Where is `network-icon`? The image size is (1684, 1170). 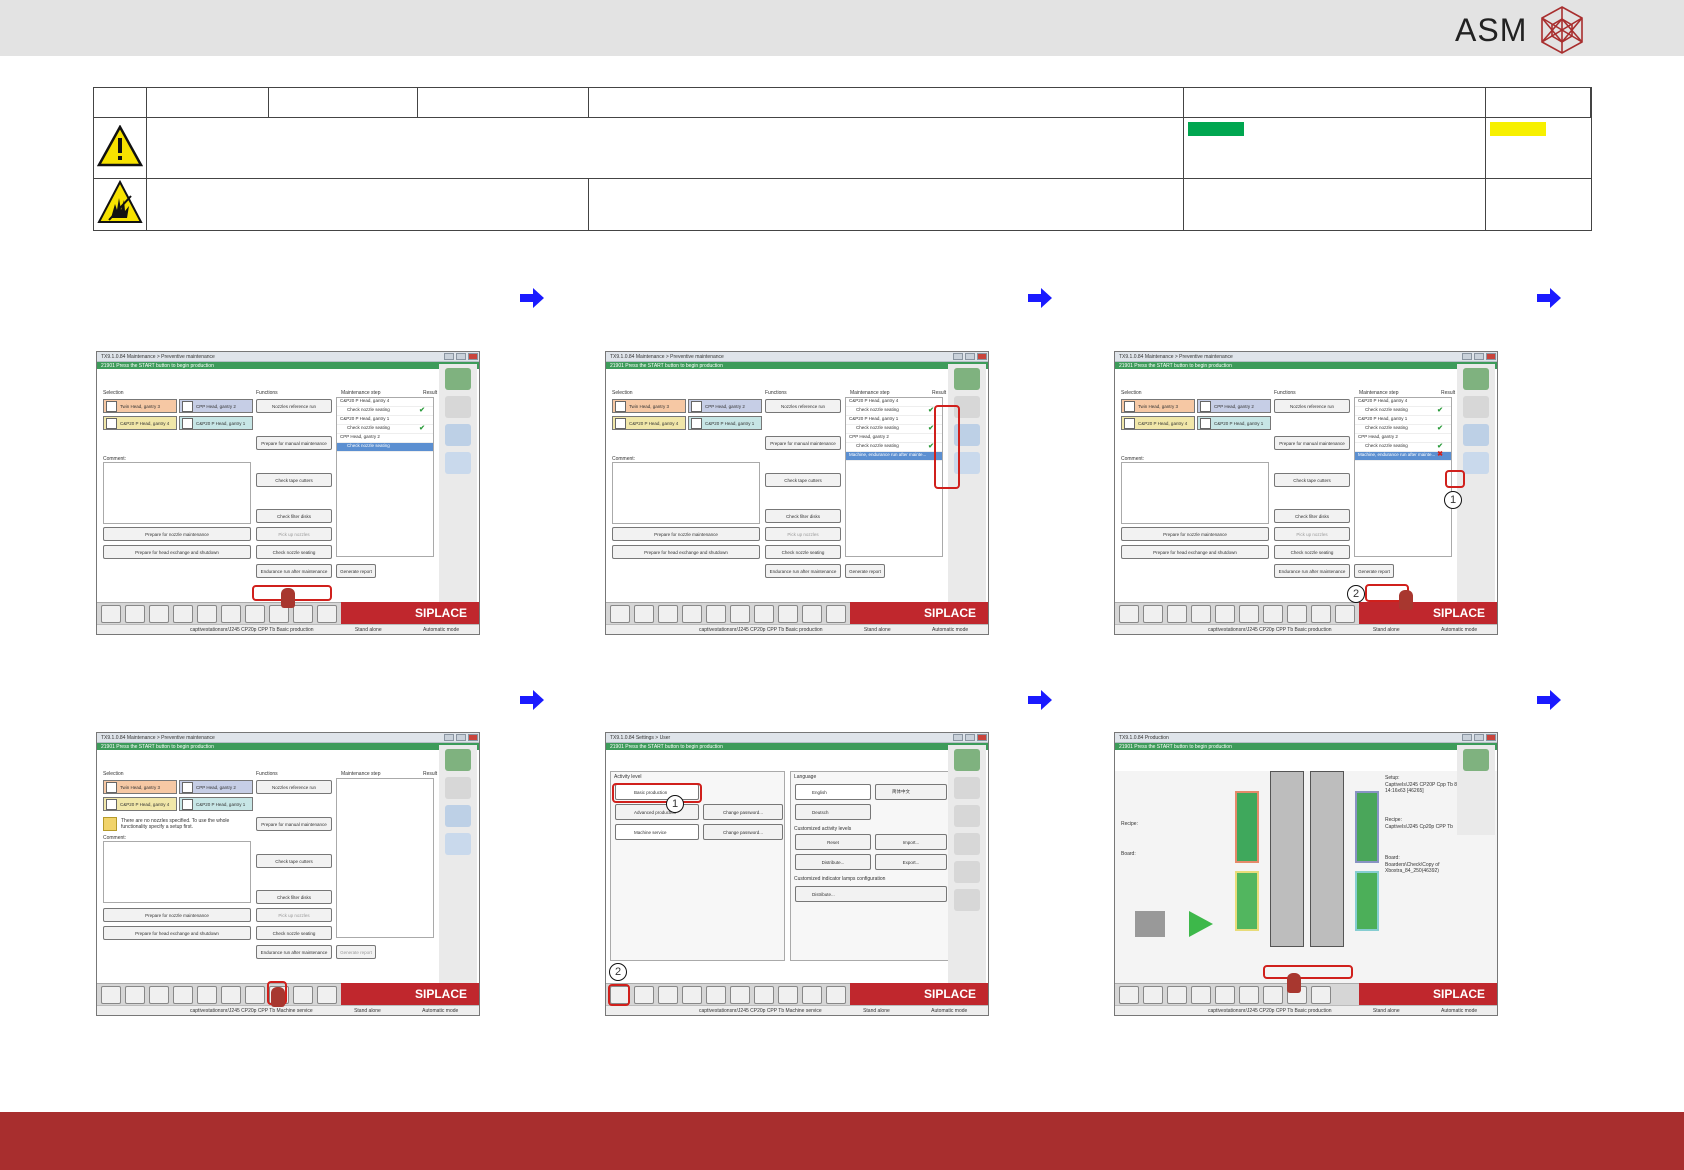 network-icon is located at coordinates (967, 844).